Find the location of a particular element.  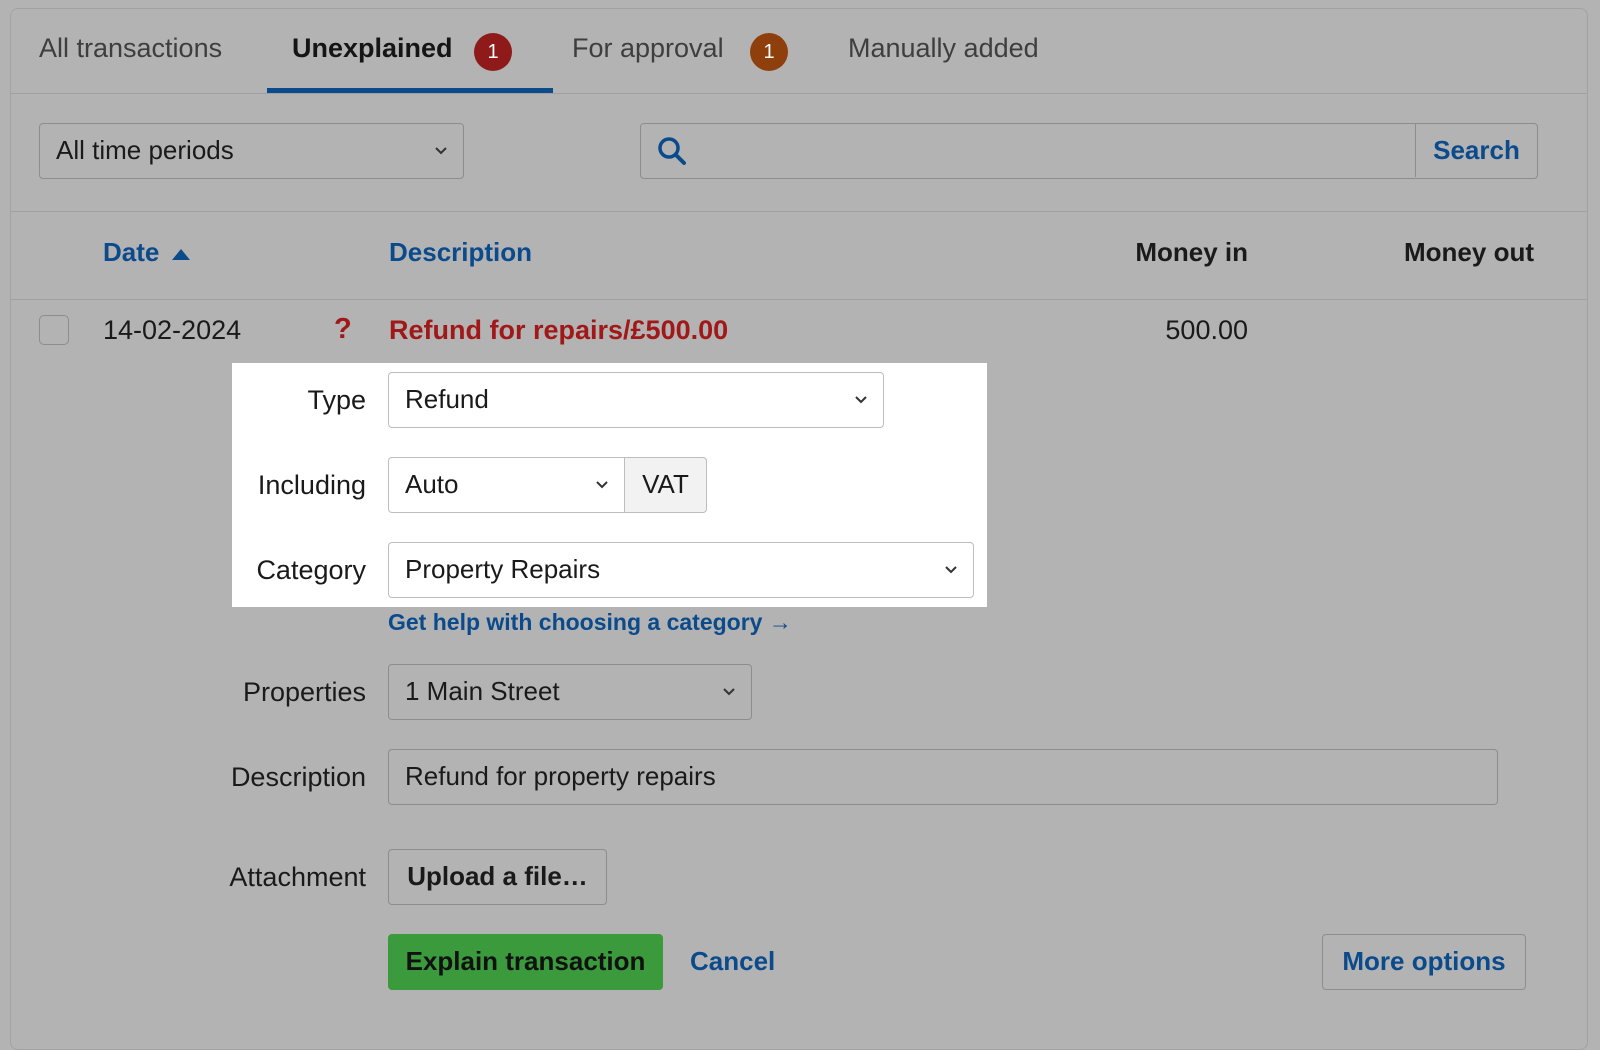

tab-all-transactions: All transactions is located at coordinates (130, 48).